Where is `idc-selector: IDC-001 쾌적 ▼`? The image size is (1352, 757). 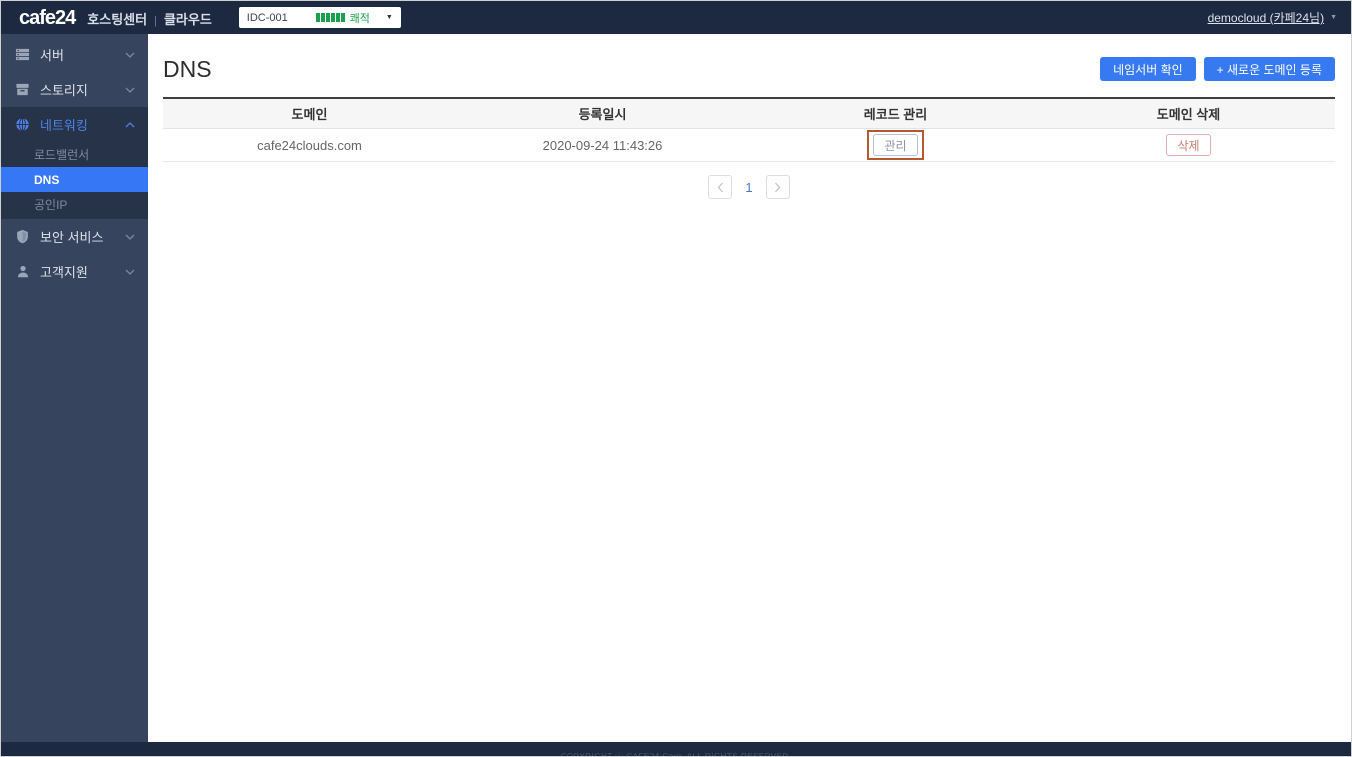
idc-selector: IDC-001 쾌적 ▼ is located at coordinates (319, 17).